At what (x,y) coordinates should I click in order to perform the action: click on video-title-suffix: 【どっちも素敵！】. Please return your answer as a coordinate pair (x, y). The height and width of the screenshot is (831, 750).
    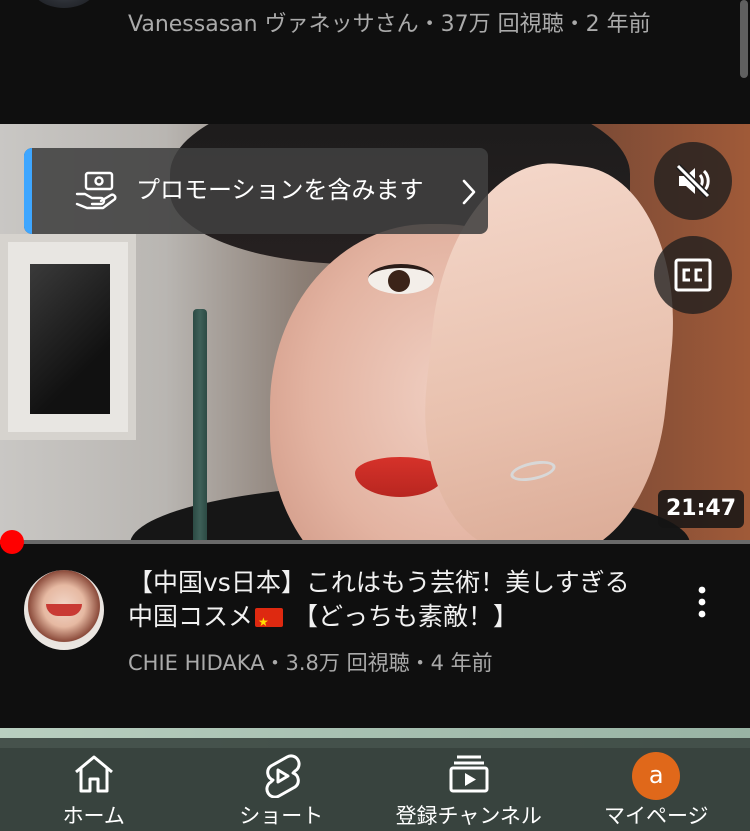
    Looking at the image, I should click on (401, 616).